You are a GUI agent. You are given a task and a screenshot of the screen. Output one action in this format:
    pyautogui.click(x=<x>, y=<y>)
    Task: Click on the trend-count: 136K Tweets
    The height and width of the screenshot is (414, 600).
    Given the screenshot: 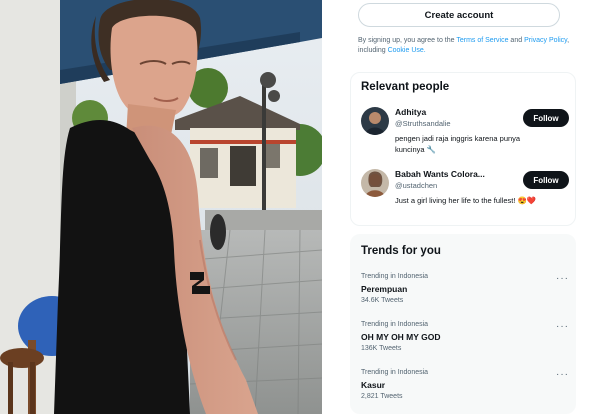 What is the action you would take?
    pyautogui.click(x=381, y=348)
    